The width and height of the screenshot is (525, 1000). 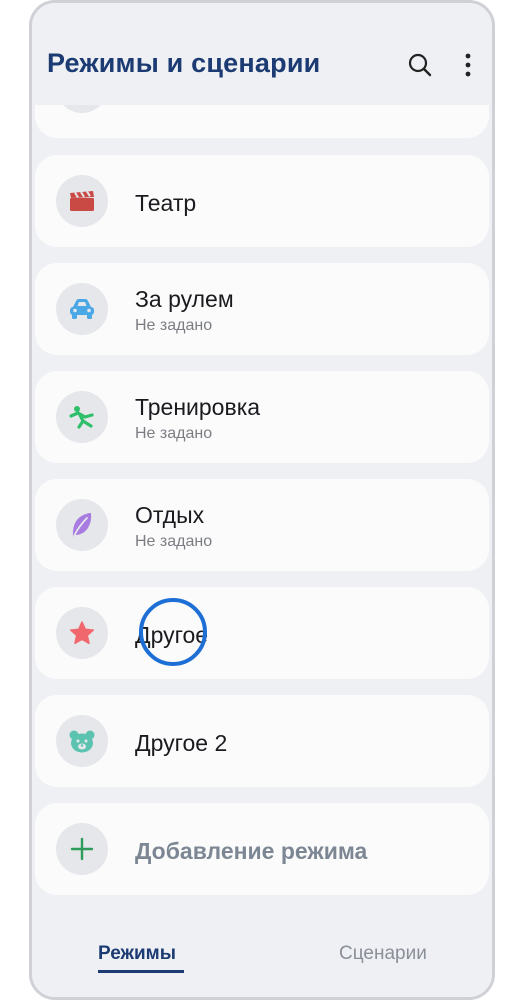 What do you see at coordinates (262, 633) in the screenshot?
I see `mode-item-other: Другое` at bounding box center [262, 633].